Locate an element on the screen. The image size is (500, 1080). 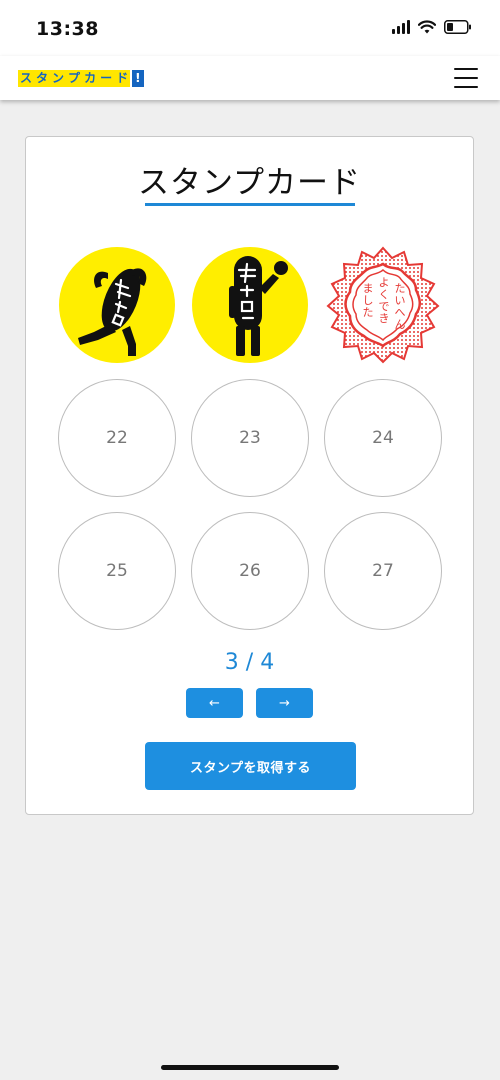
logo-char: ー is located at coordinates (106, 78).